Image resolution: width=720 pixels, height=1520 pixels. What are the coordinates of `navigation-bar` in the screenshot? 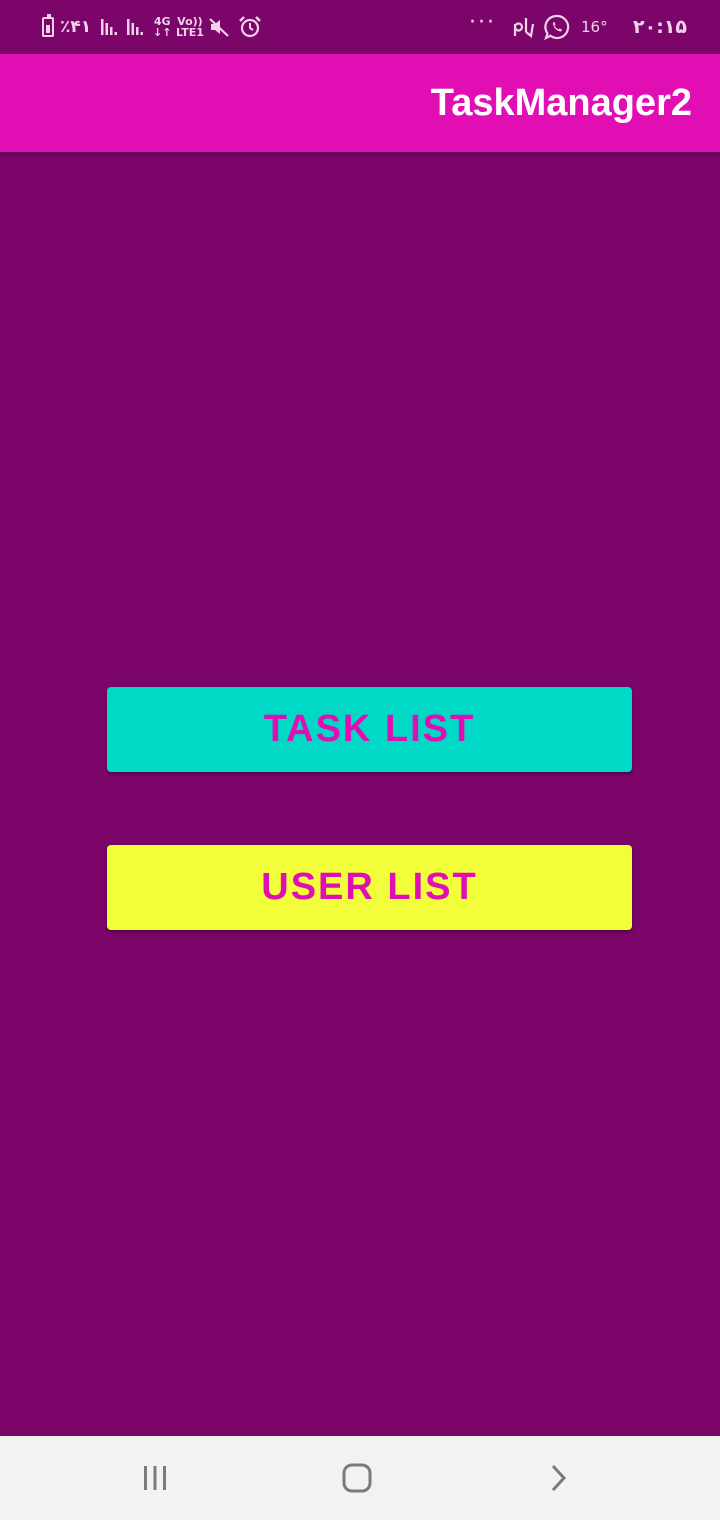 It's located at (360, 1478).